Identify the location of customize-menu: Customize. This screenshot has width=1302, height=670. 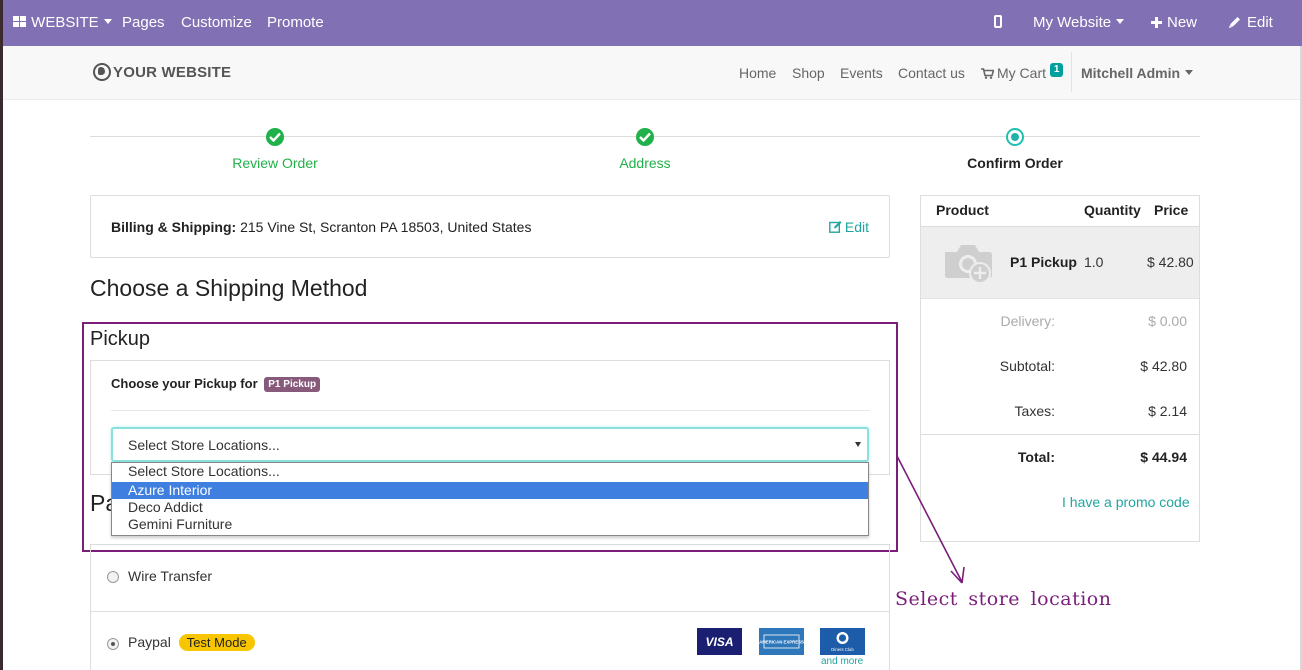
(216, 23).